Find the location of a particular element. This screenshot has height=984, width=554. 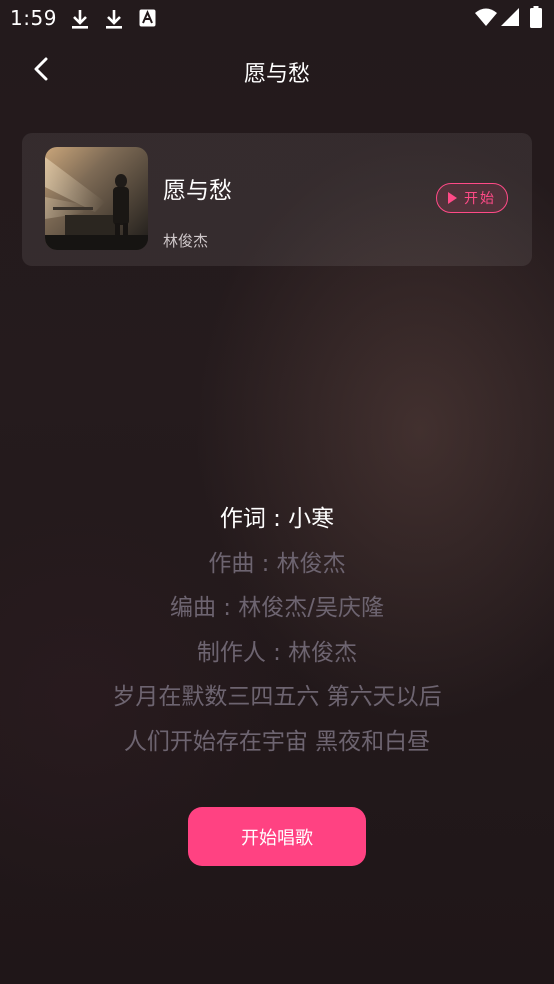

lyric-line: 岁月在默数三四五六 第六天以后 is located at coordinates (277, 697).